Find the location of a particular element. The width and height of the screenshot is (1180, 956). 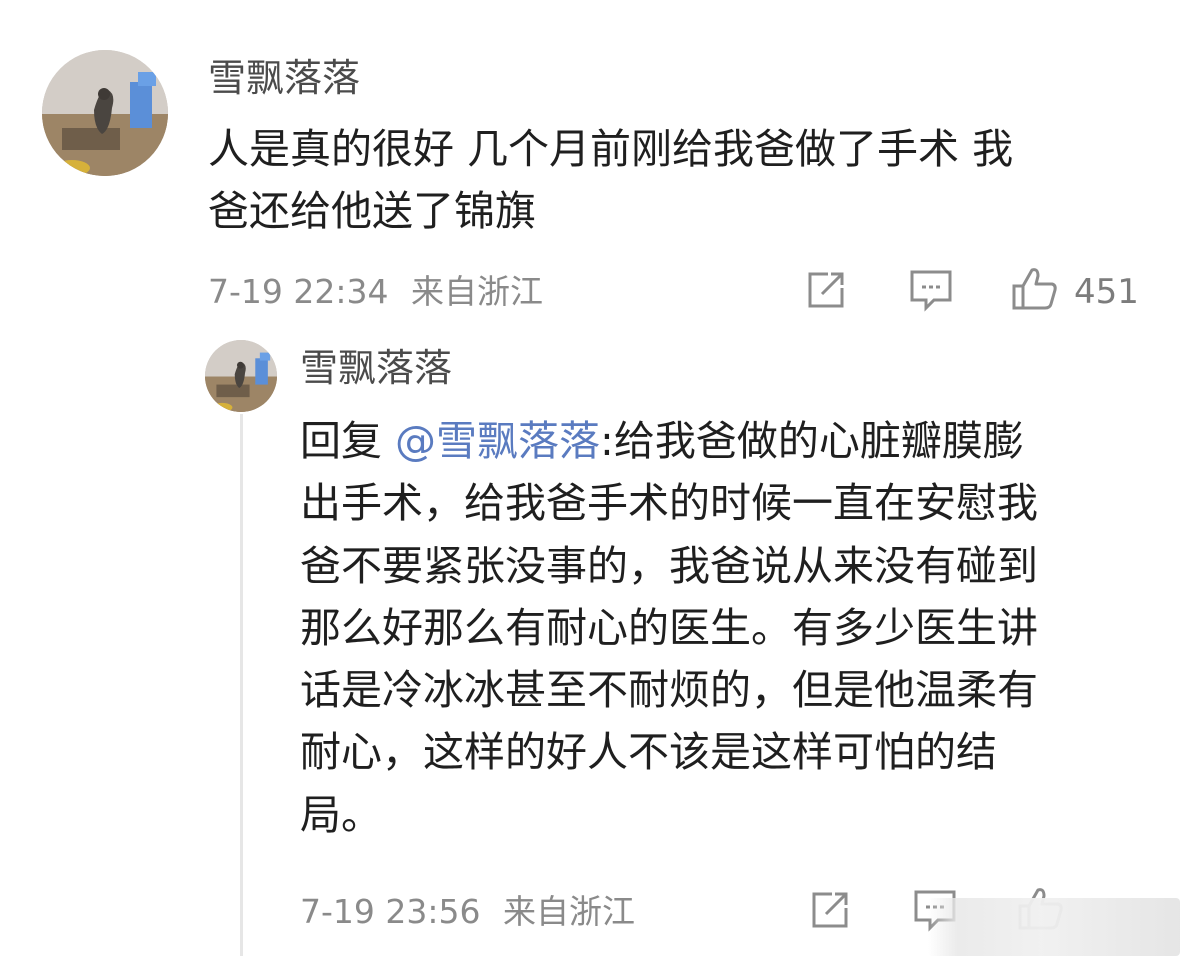

comment-meta: 7-19 22:34 来自浙江 is located at coordinates (375, 292).